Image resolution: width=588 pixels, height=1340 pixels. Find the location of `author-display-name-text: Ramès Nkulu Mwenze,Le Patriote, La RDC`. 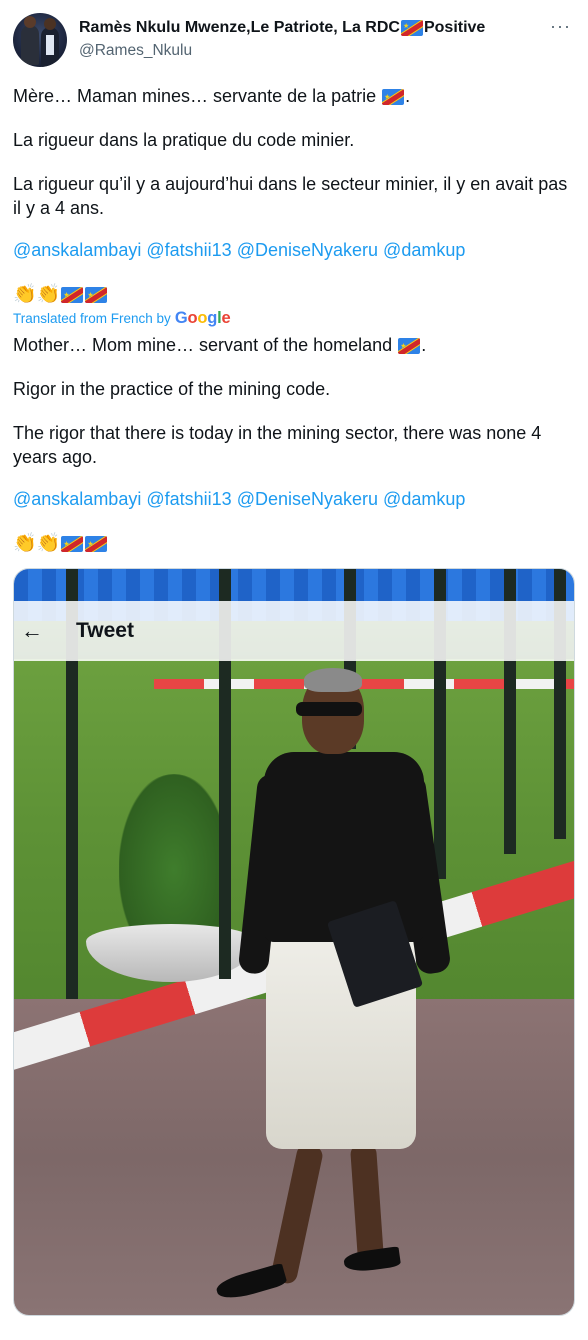

author-display-name-text: Ramès Nkulu Mwenze,Le Patriote, La RDC is located at coordinates (239, 27).